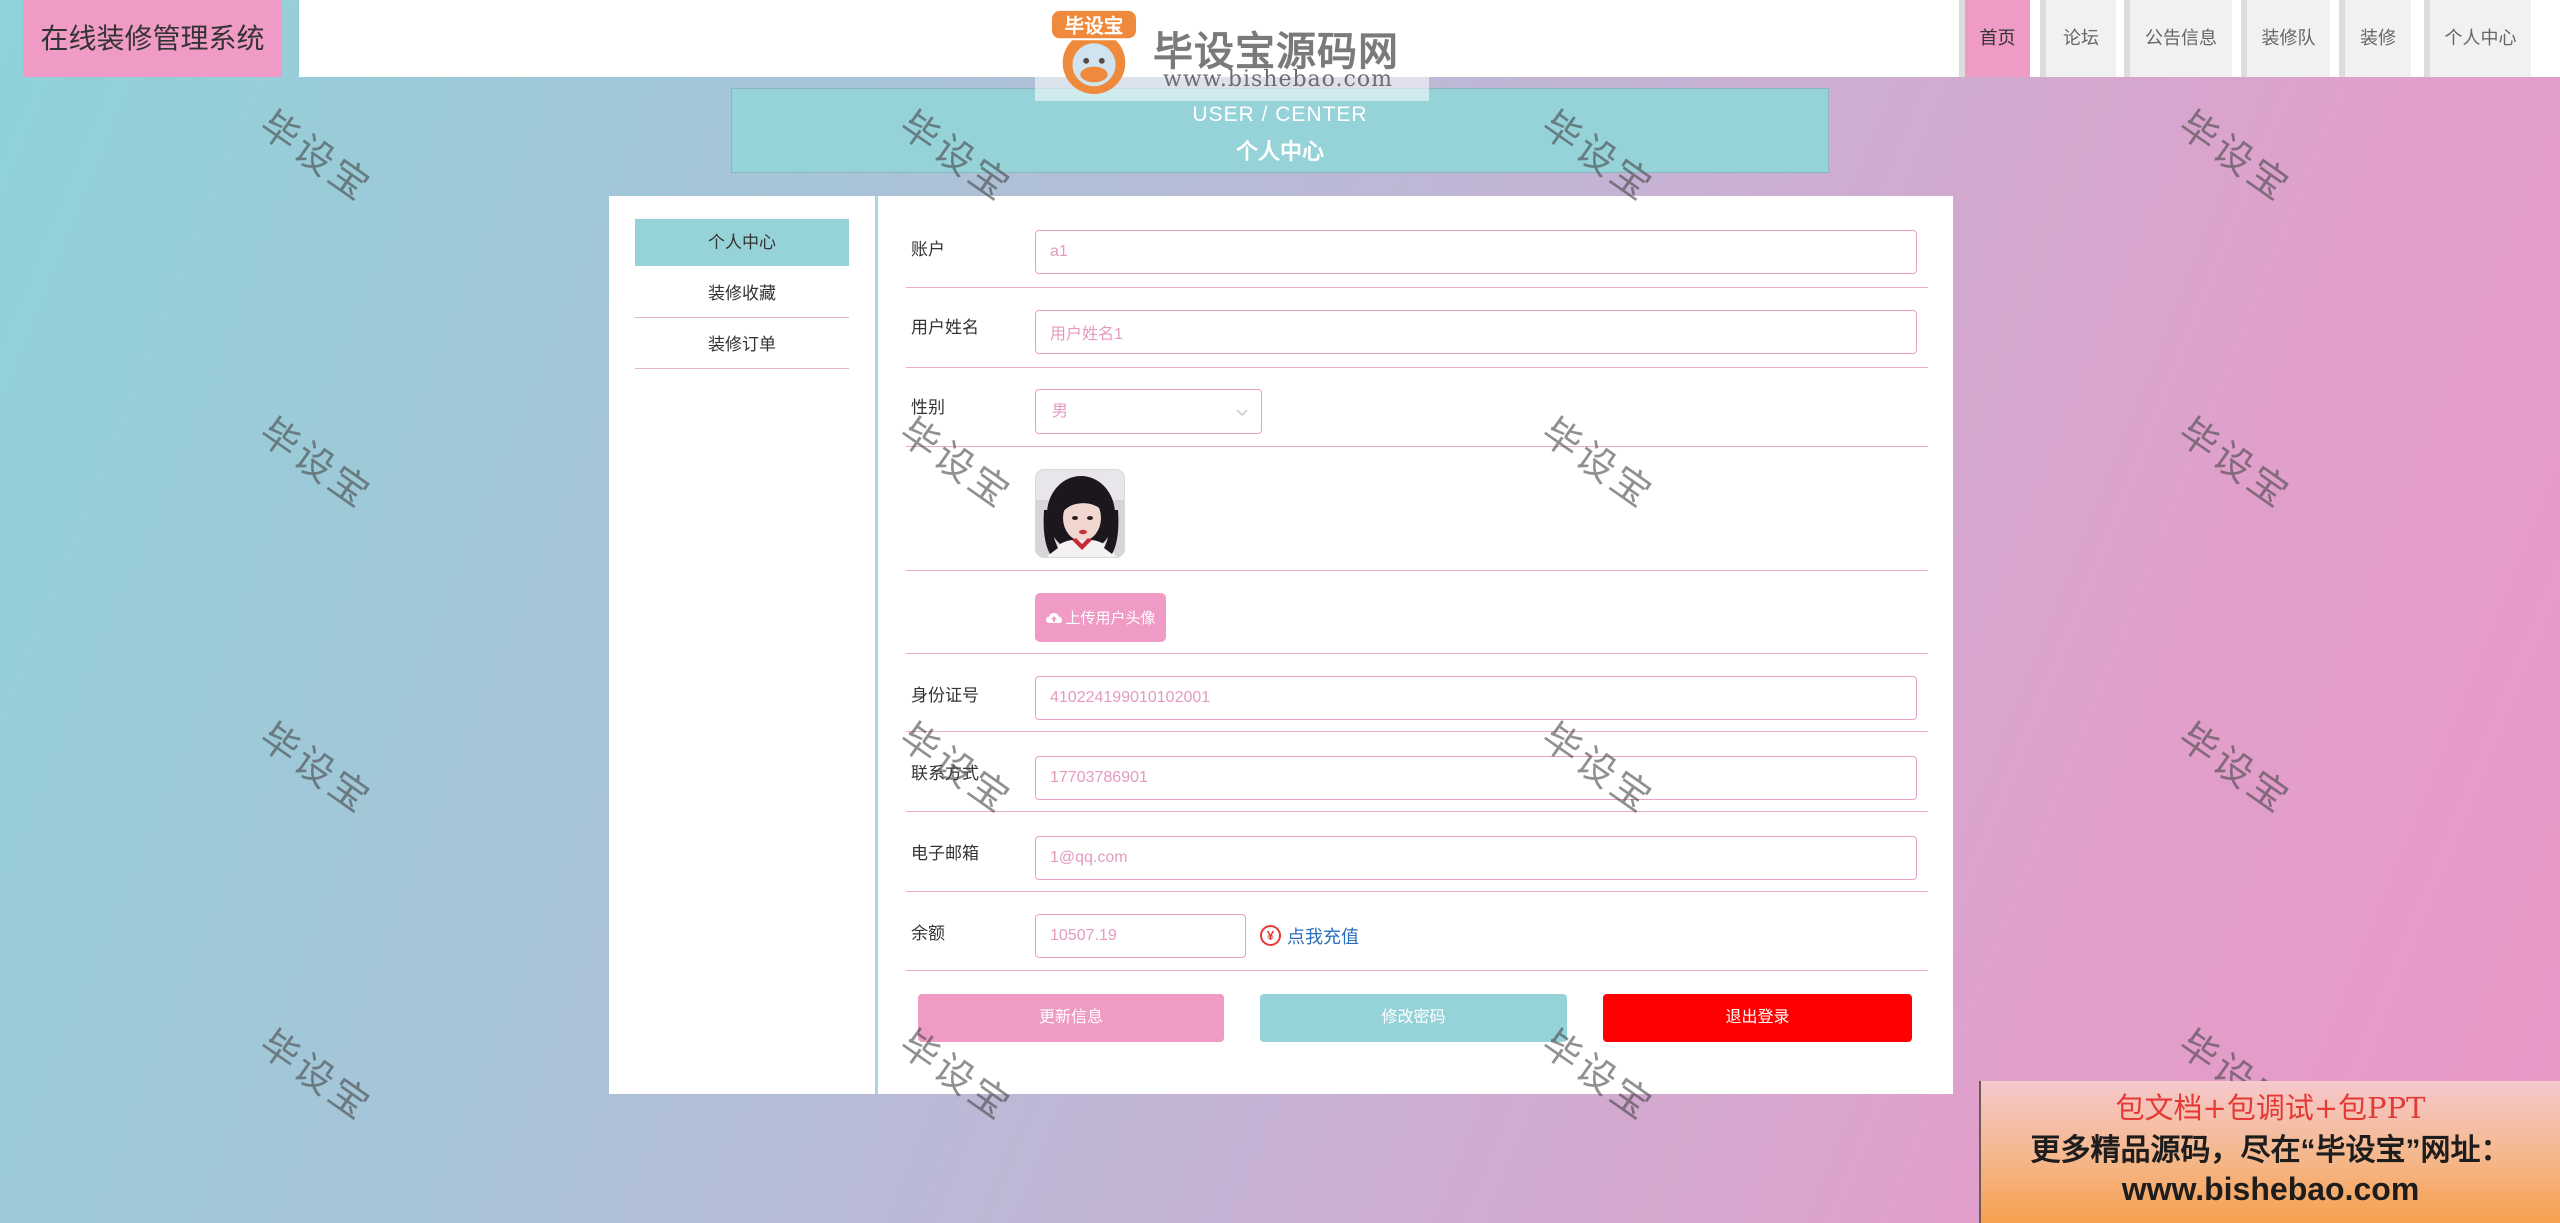  Describe the element at coordinates (1279, 151) in the screenshot. I see `page-header-title: 个人中心` at that location.